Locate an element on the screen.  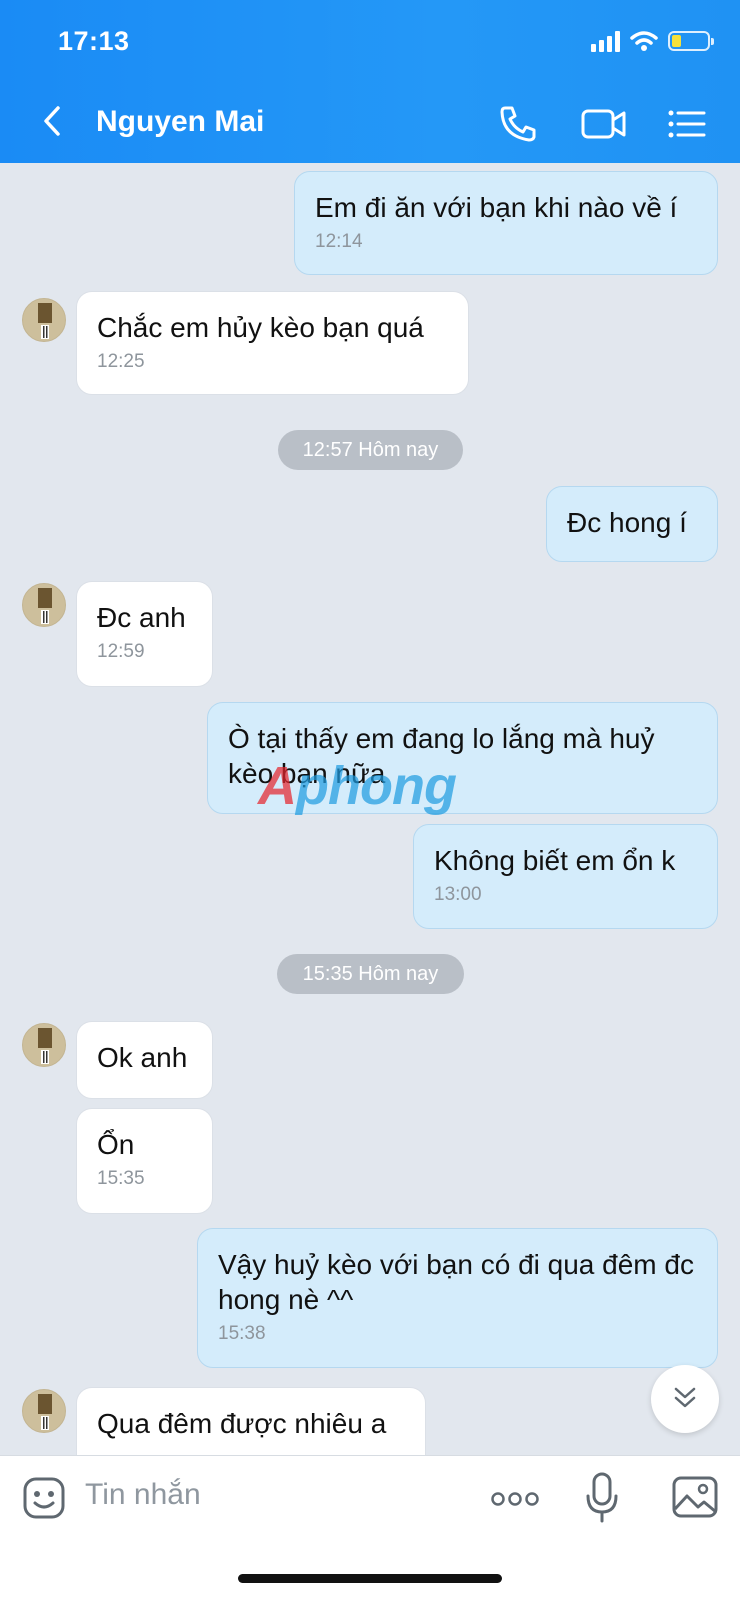
date-separator: 12:57 Hôm nay is located at coordinates (370, 450).